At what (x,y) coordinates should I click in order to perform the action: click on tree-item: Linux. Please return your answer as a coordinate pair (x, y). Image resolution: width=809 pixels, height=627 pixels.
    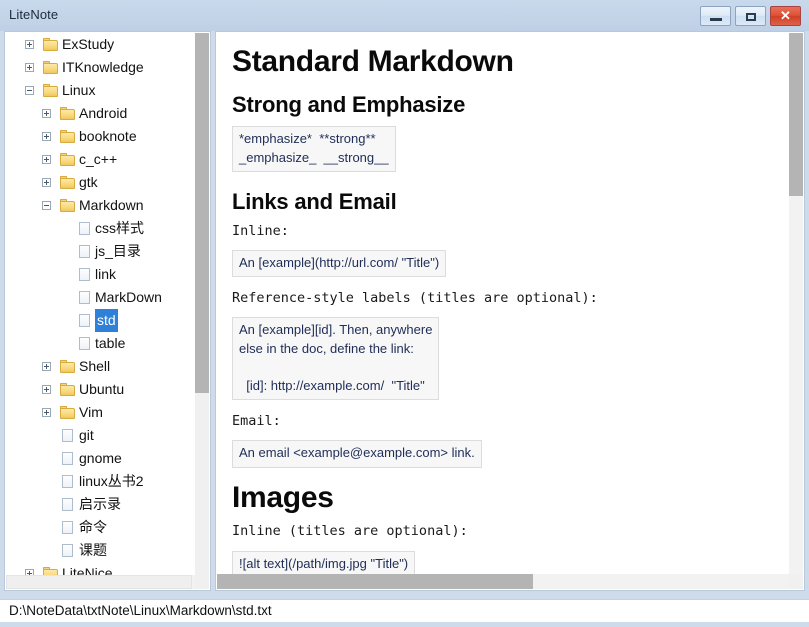
    Looking at the image, I should click on (100, 90).